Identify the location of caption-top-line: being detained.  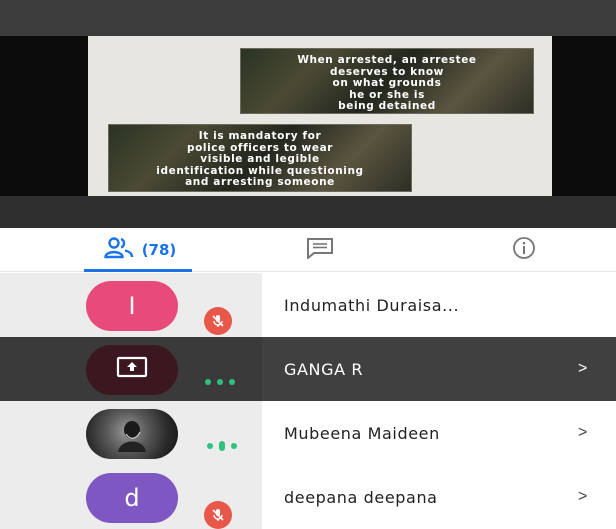
(387, 106).